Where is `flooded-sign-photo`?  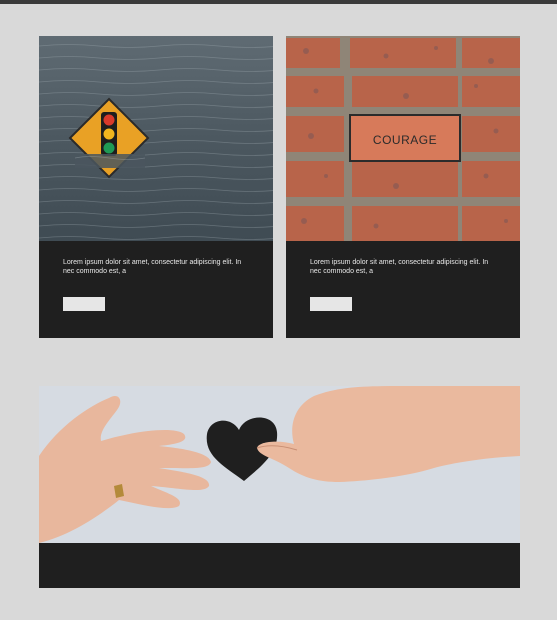
flooded-sign-photo is located at coordinates (156, 138).